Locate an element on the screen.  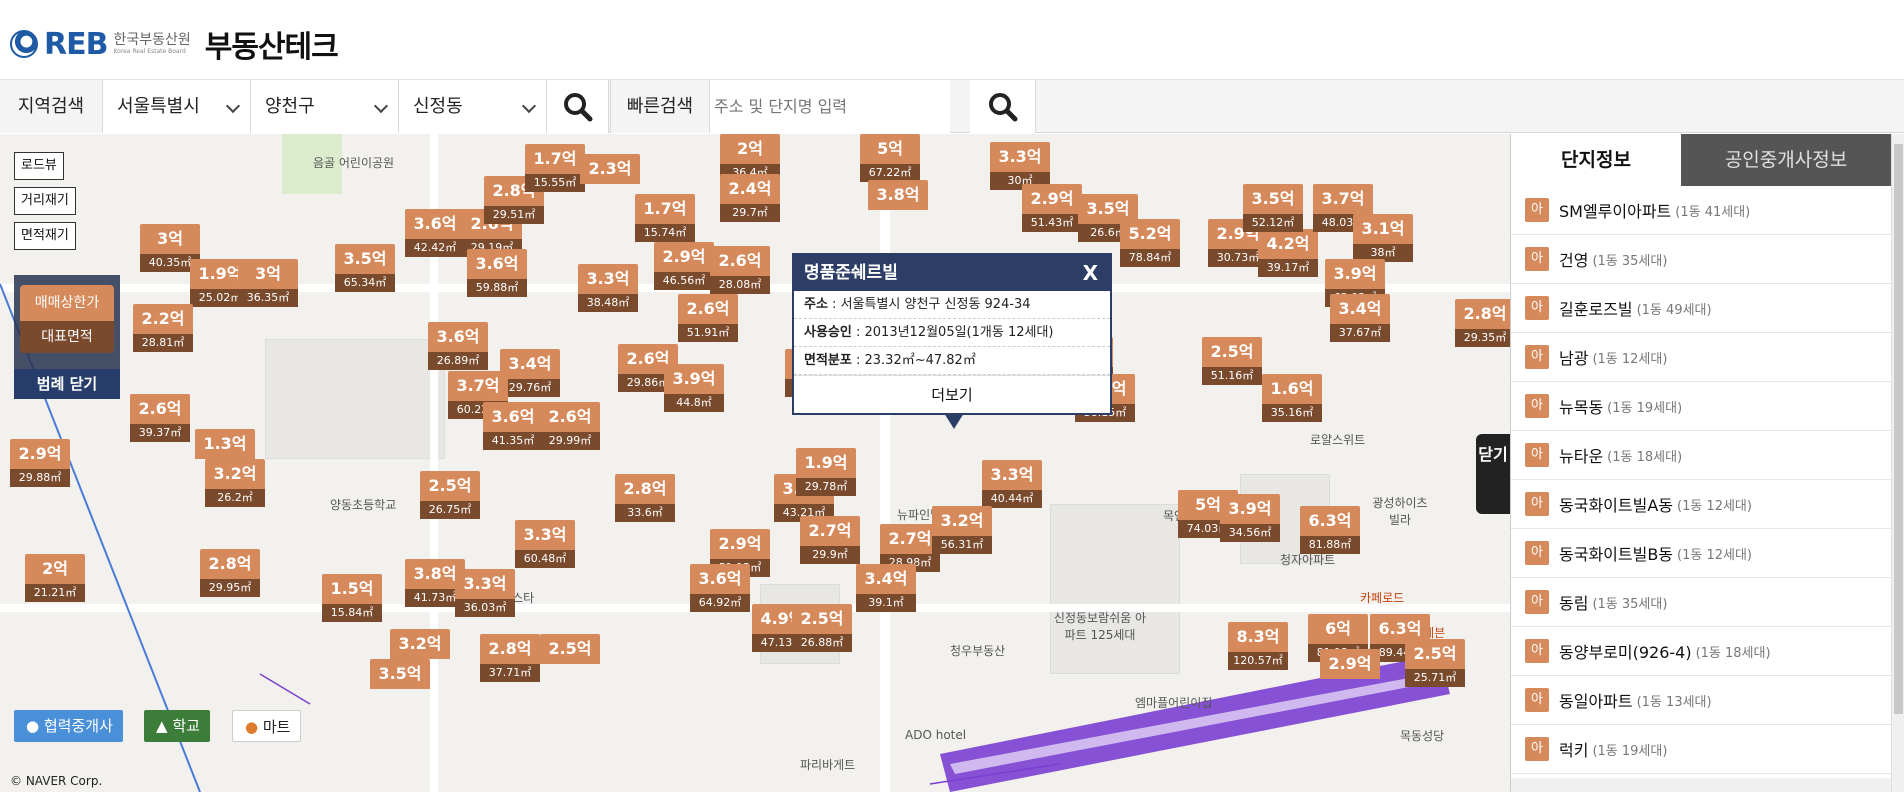
price-marker: 5.2억 78.84㎡ is located at coordinates (1150, 243).